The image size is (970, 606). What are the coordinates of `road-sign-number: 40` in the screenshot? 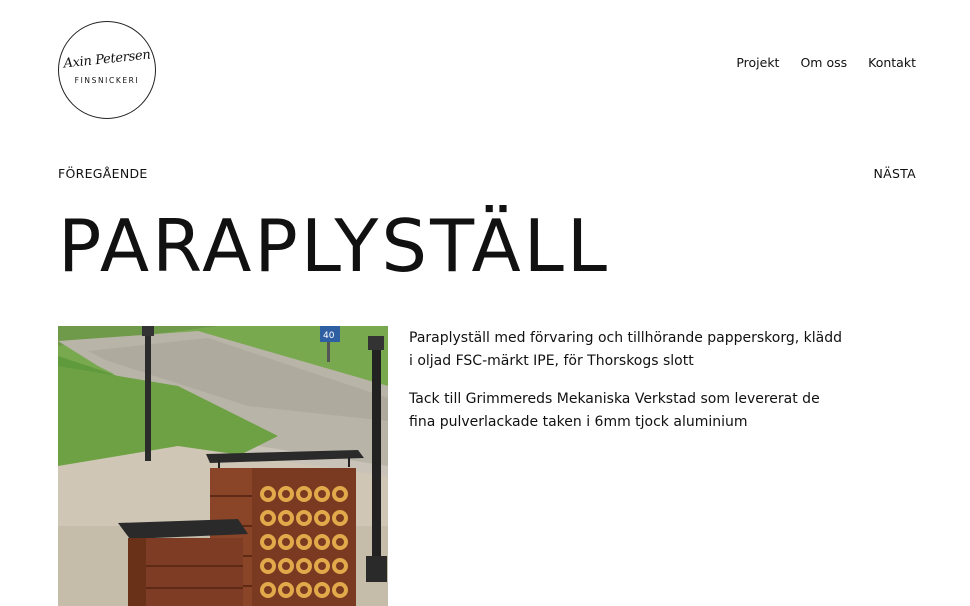 It's located at (329, 336).